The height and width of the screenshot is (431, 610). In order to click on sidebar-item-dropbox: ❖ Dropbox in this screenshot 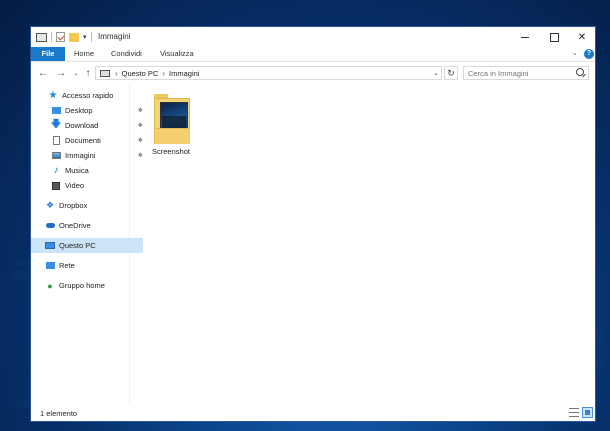, I will do `click(87, 205)`.